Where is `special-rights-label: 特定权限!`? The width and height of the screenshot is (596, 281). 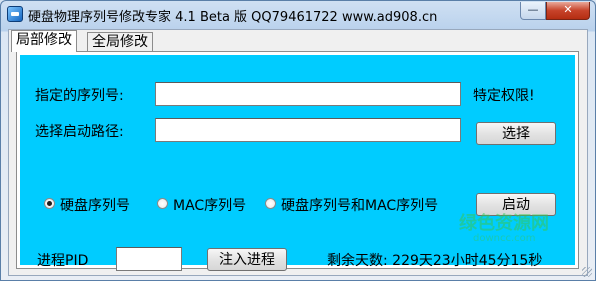 special-rights-label: 特定权限! is located at coordinates (504, 96).